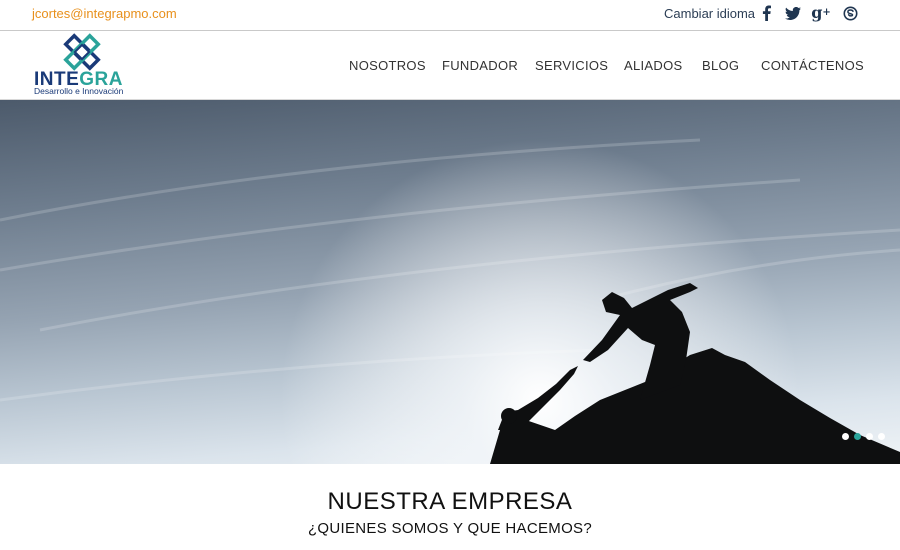  Describe the element at coordinates (709, 13) in the screenshot. I see `change-language-link: Cambiar idioma` at that location.